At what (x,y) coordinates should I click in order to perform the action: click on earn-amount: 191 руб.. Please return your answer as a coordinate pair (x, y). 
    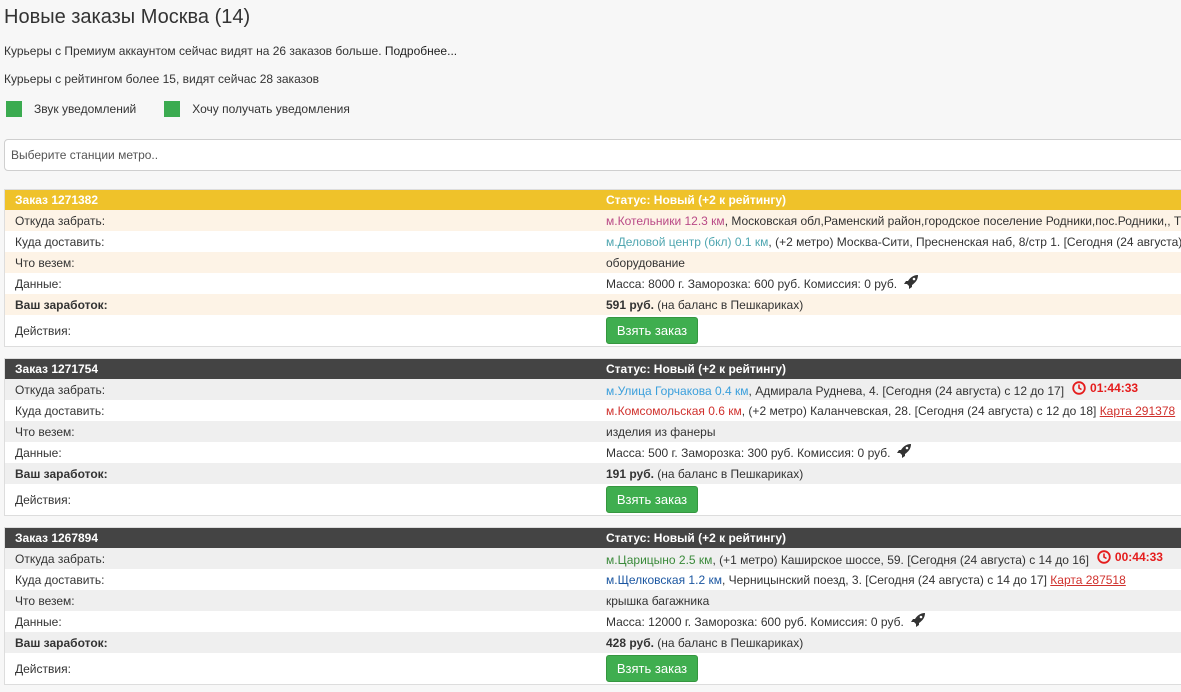
    Looking at the image, I should click on (630, 473).